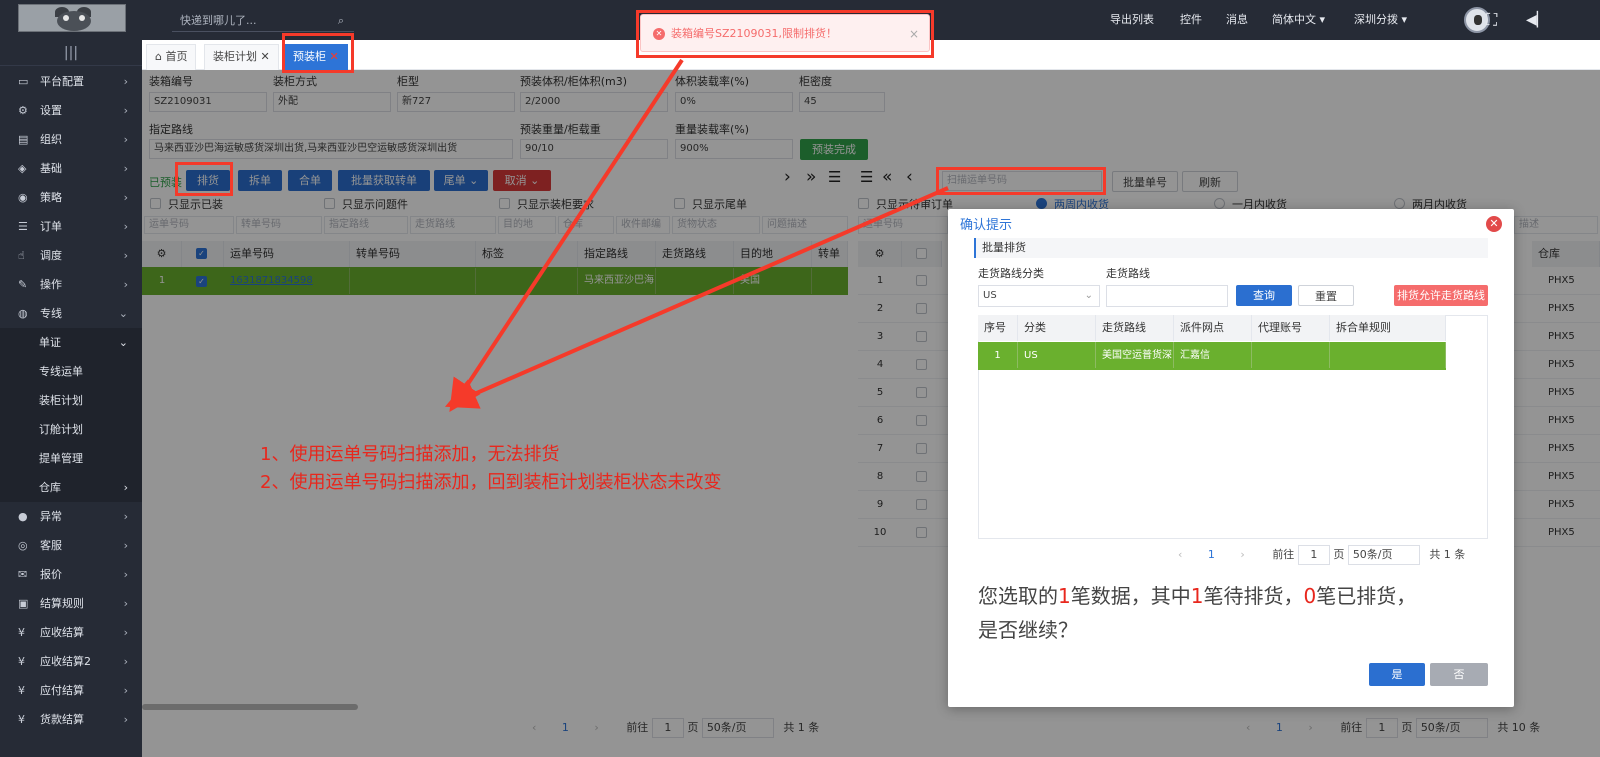 The height and width of the screenshot is (757, 1600). I want to click on annotation-arrows, so click(696, 235).